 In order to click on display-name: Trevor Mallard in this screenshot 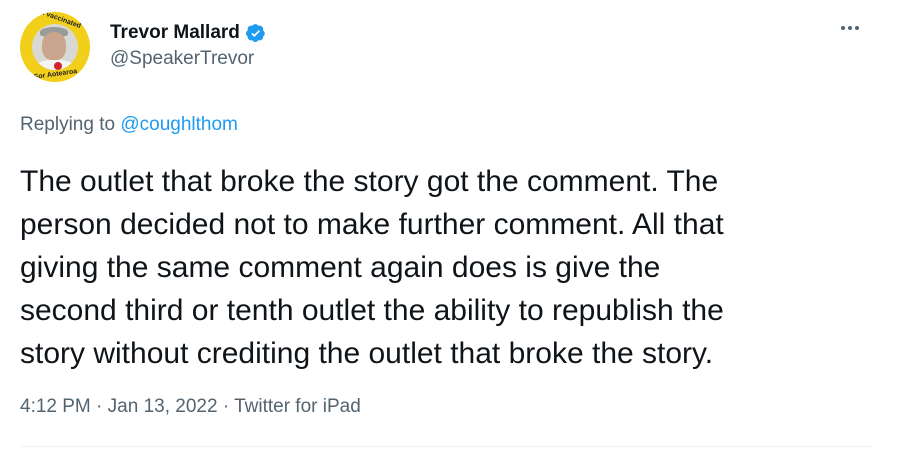, I will do `click(175, 33)`.